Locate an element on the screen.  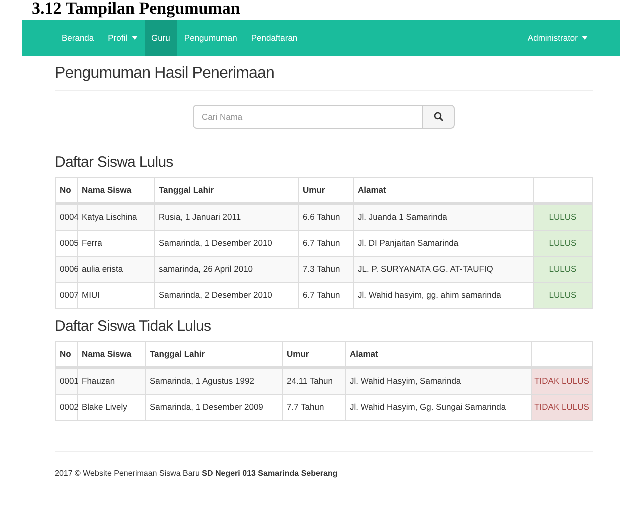
search-icon is located at coordinates (439, 117).